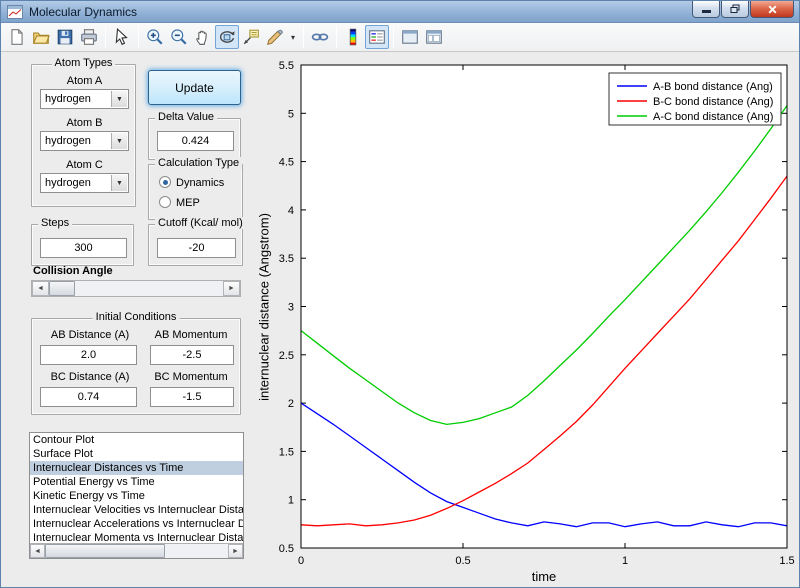 The image size is (800, 588). I want to click on link-plot-icon, so click(320, 37).